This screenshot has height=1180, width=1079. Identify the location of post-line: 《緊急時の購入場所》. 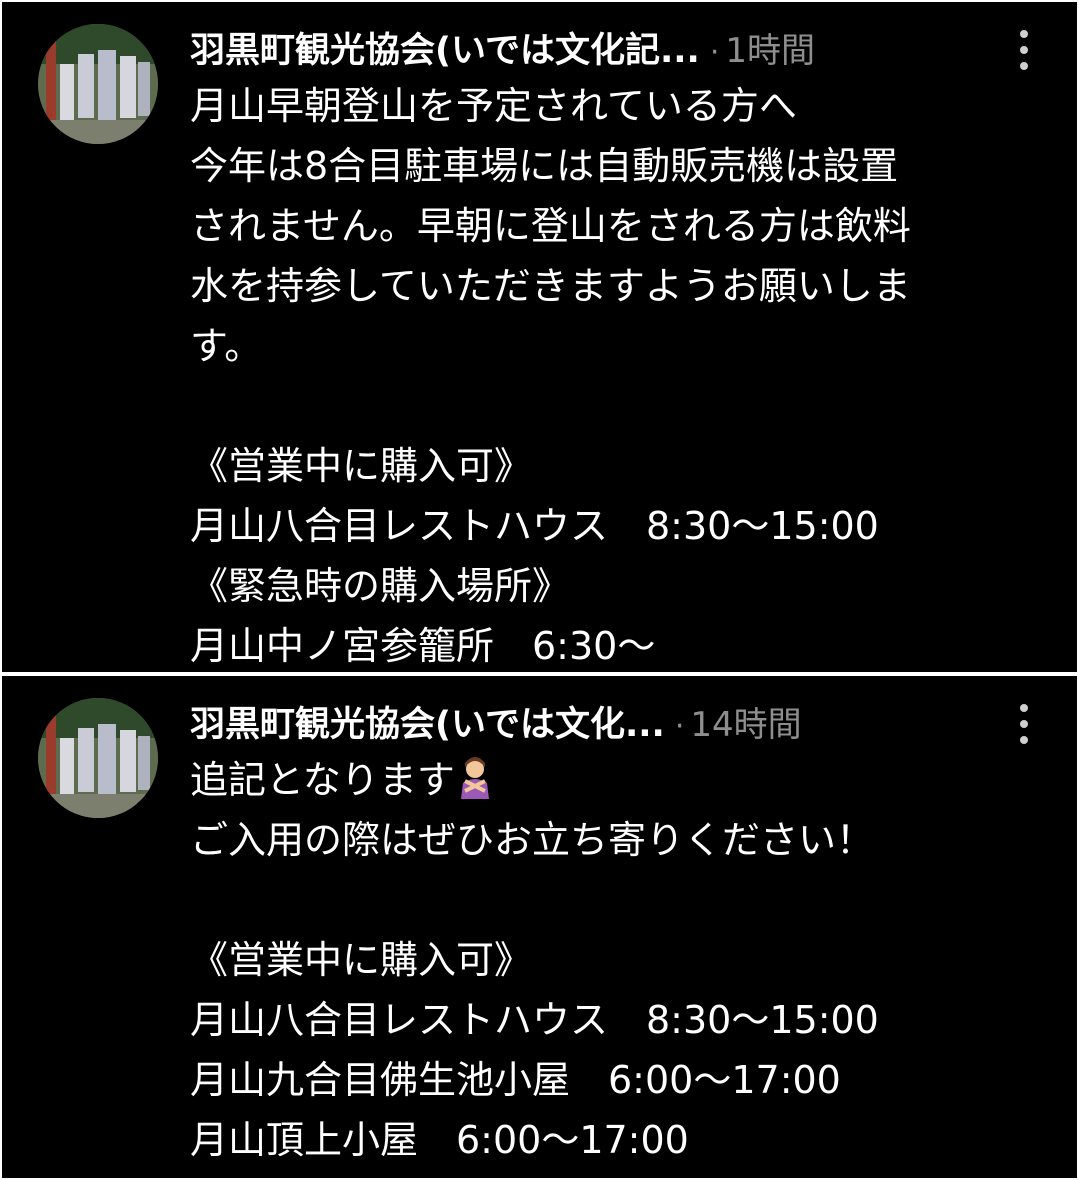
(380, 586).